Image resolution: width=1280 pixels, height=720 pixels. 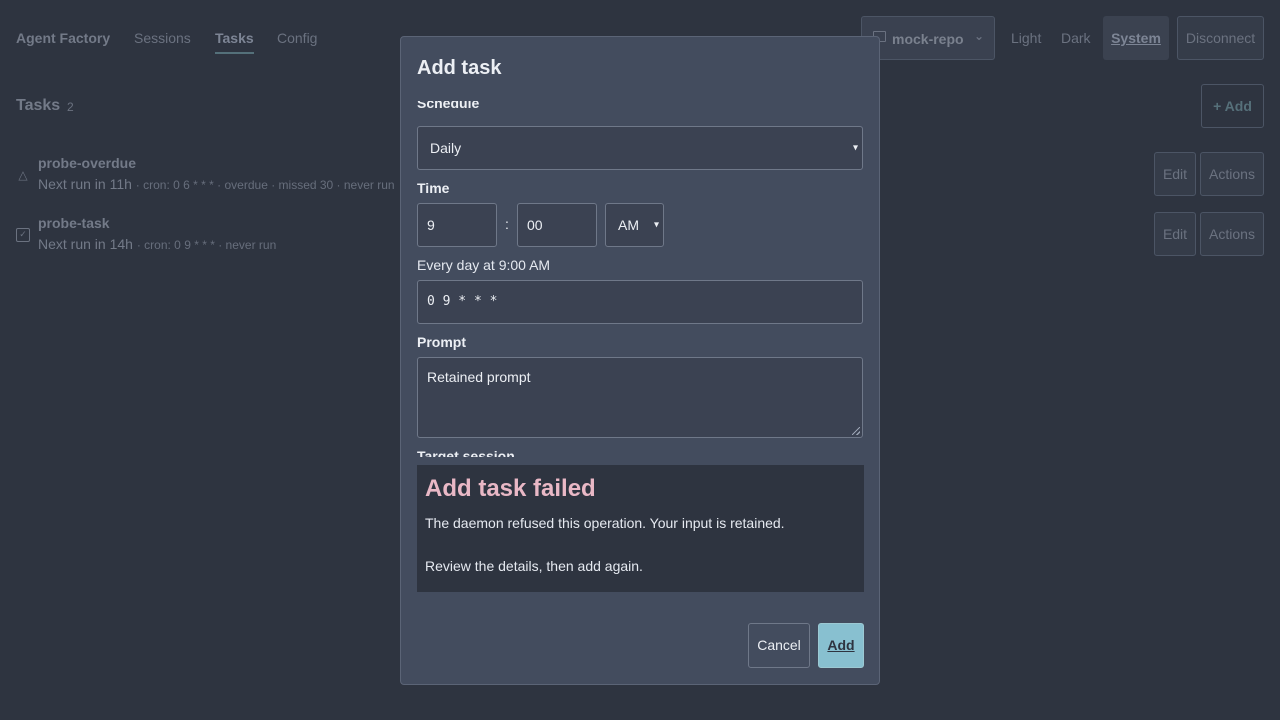 What do you see at coordinates (466, 452) in the screenshot?
I see `target-session-label: Target session` at bounding box center [466, 452].